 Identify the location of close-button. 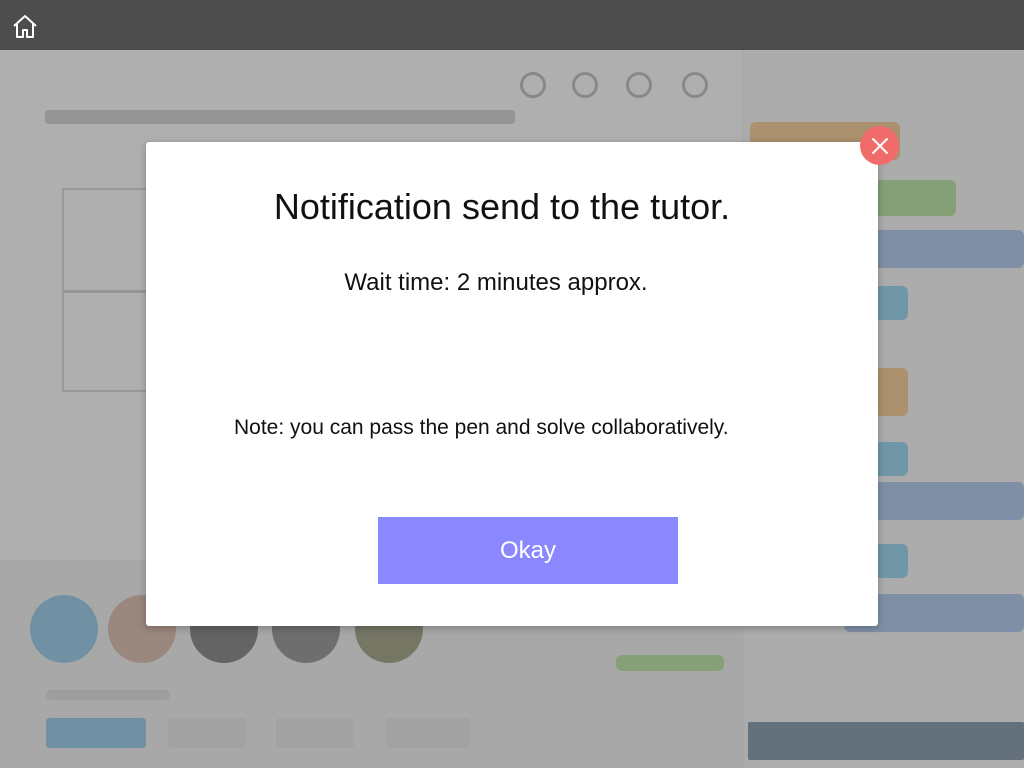
(879, 145).